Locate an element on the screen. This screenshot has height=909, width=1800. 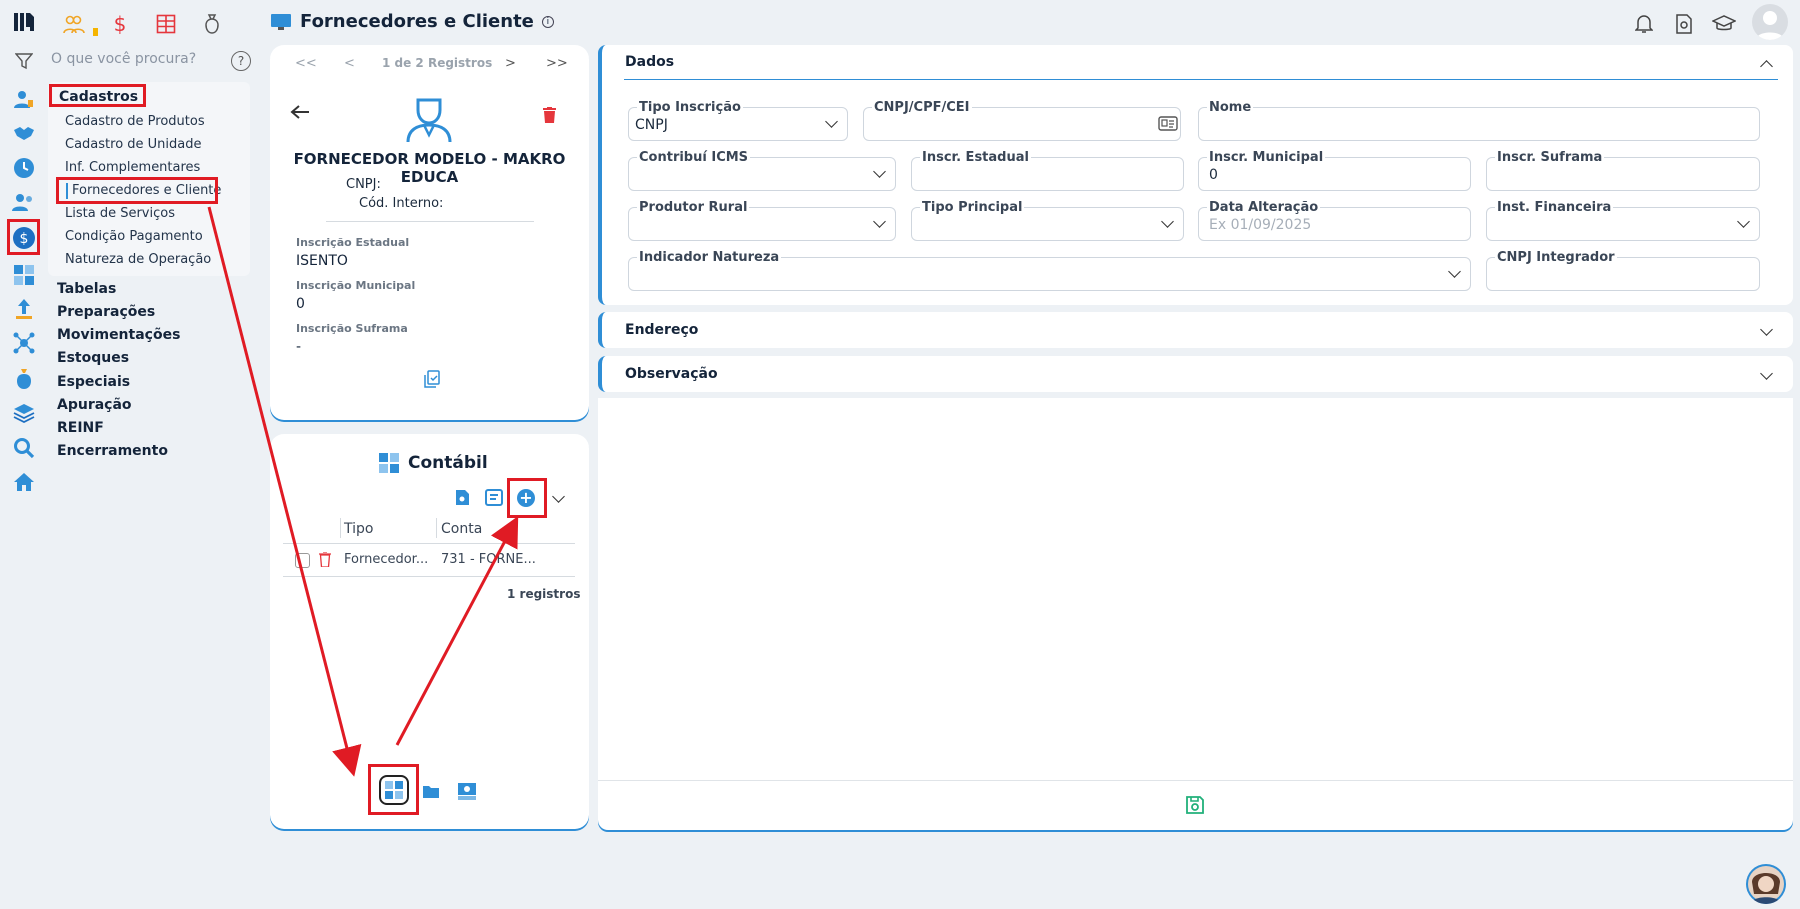
icms-label: Contribuí ICMS is located at coordinates (694, 157).